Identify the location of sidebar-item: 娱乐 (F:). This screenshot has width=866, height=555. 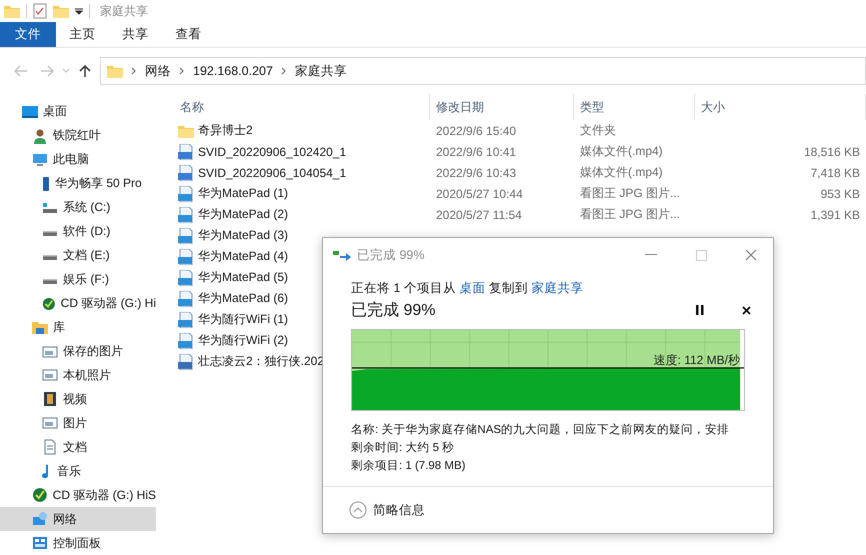
(78, 280).